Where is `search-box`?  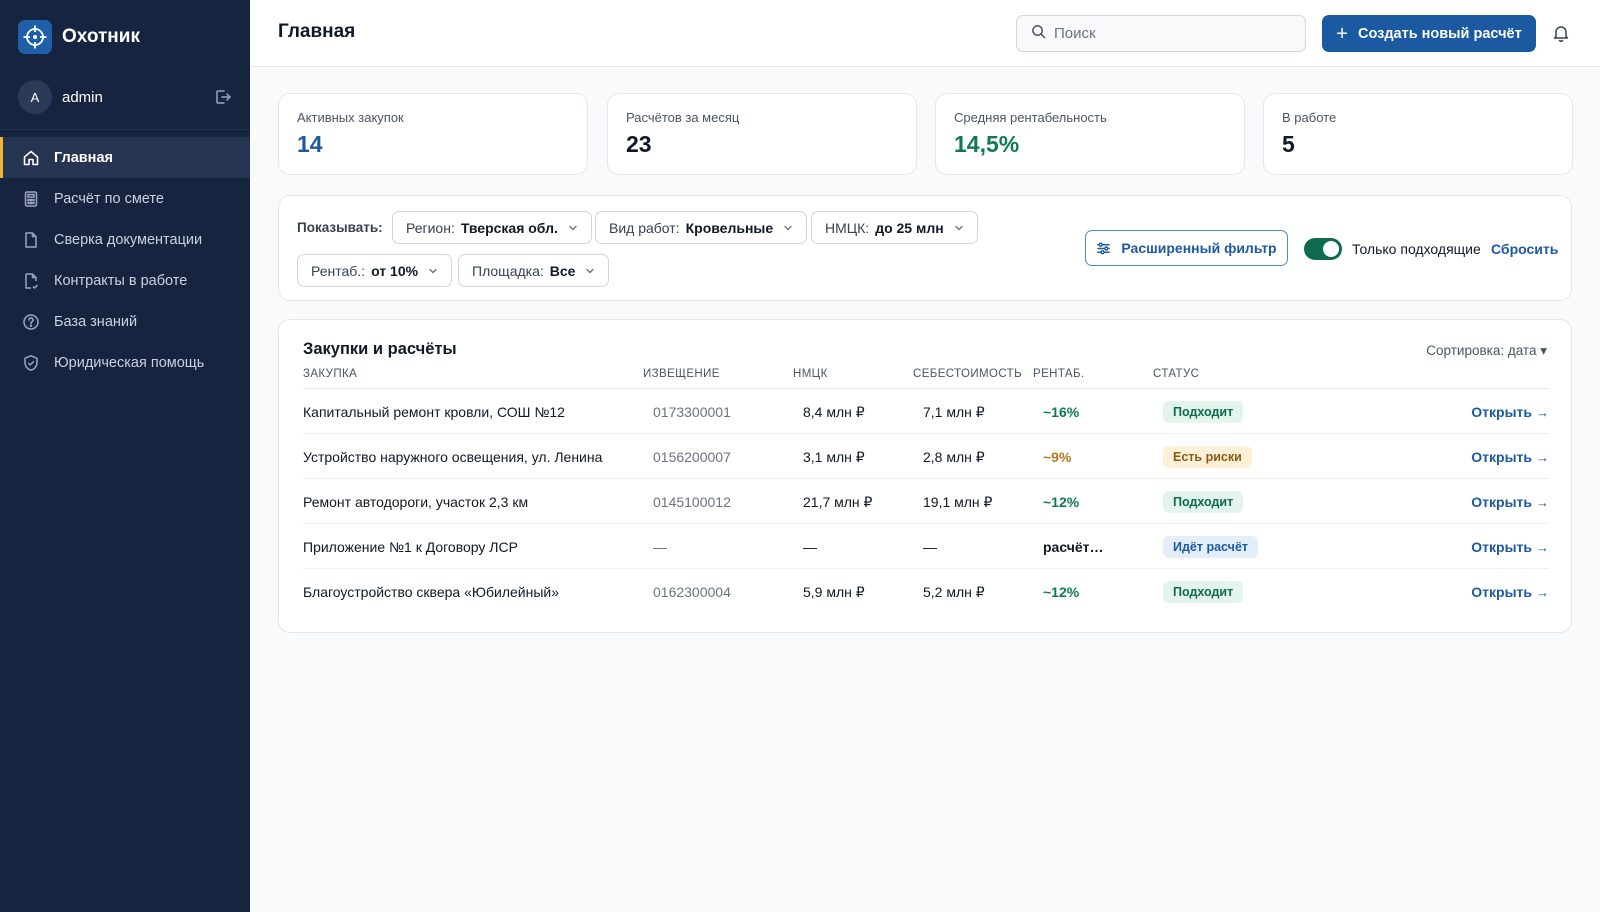
search-box is located at coordinates (1161, 33).